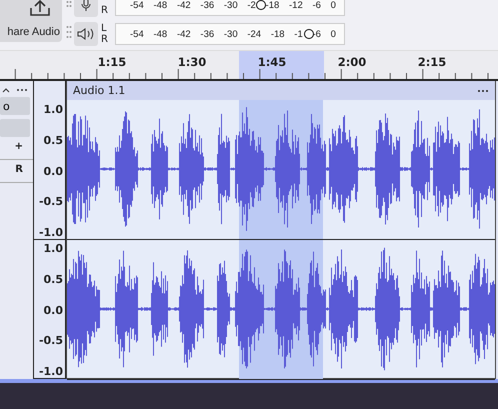 The height and width of the screenshot is (409, 498). I want to click on meter-slider: -54 -48 -42 -36 -30 -24 -18 -1 -6 0, so click(230, 34).